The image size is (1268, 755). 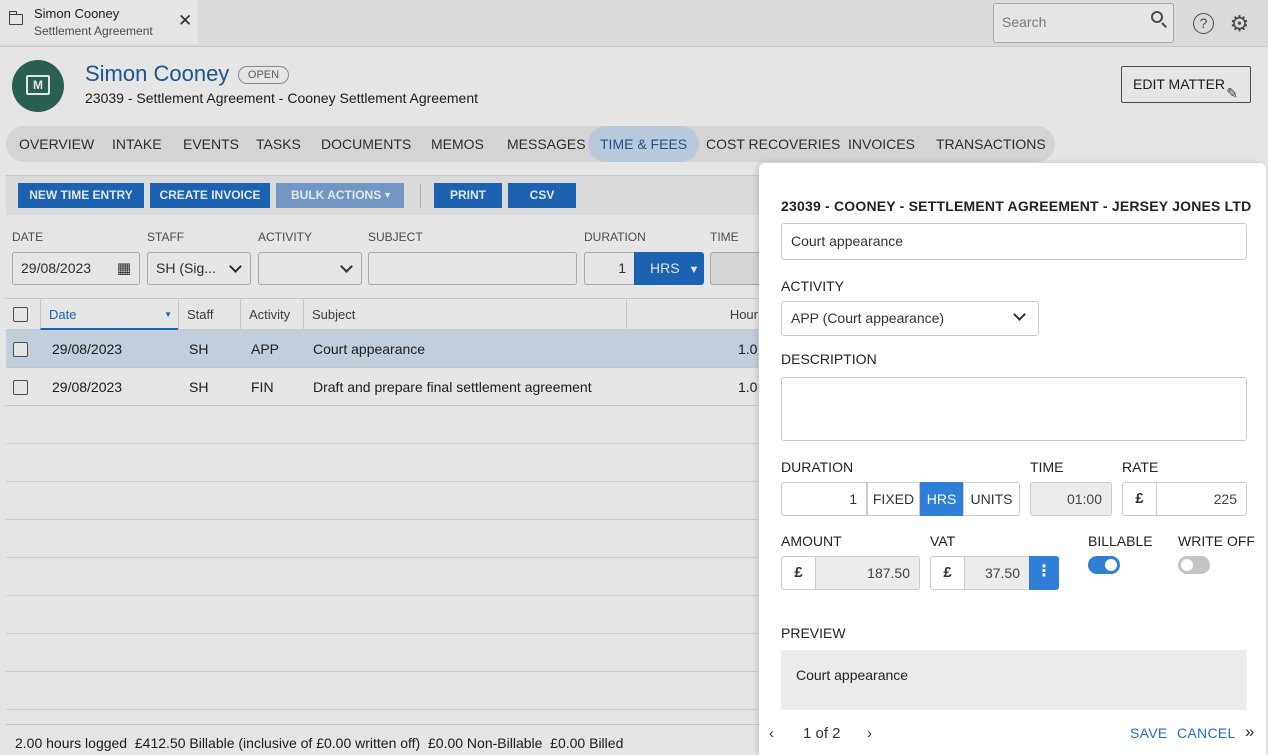 What do you see at coordinates (1014, 680) in the screenshot?
I see `preview-box: Court appearance` at bounding box center [1014, 680].